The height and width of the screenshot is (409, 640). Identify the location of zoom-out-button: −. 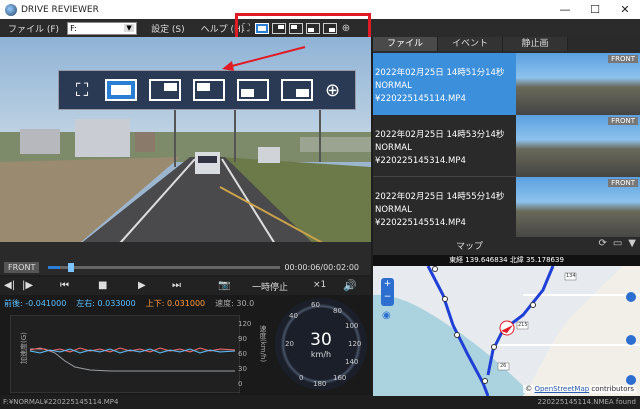
(387, 297).